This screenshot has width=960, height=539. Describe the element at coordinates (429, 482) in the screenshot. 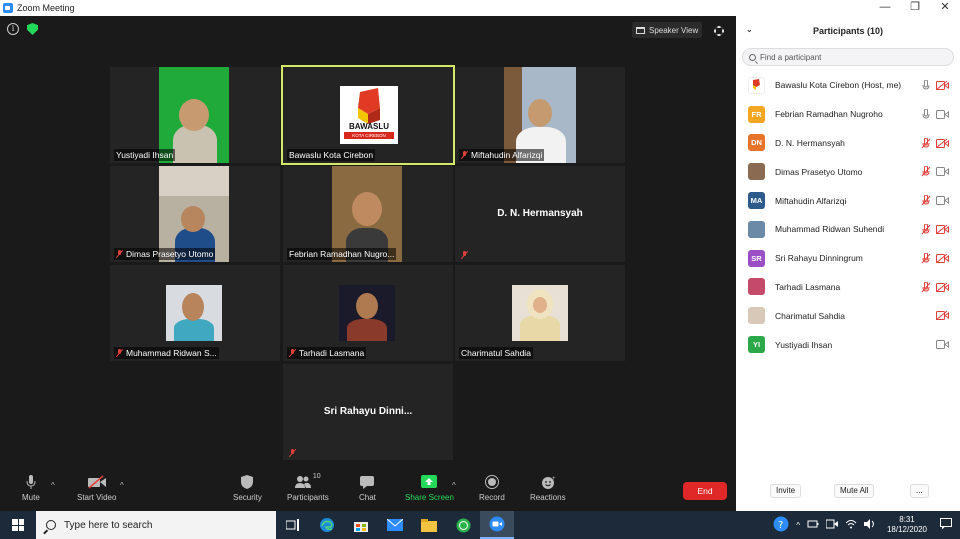

I see `share-screen-icon` at that location.